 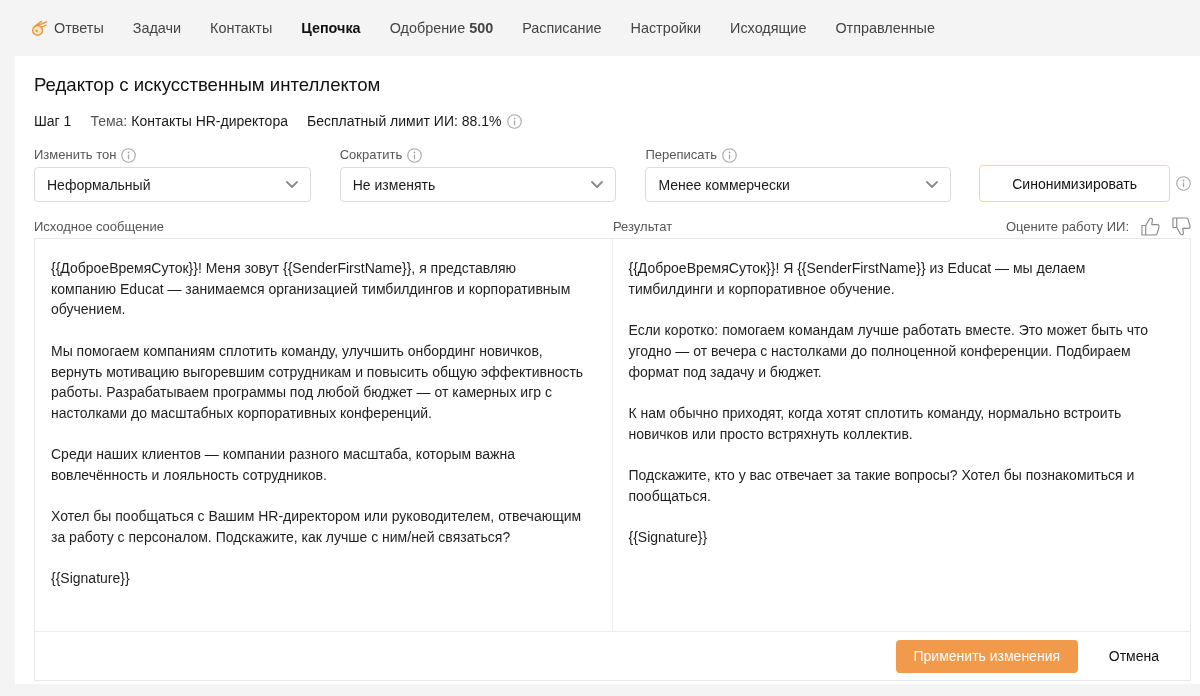 What do you see at coordinates (875, 423) in the screenshot?
I see `message-paragraph: К нам обычно приходят, когда хотят сплотить команду, нормально встроить новичков или просто встряхнуть коллектив.` at bounding box center [875, 423].